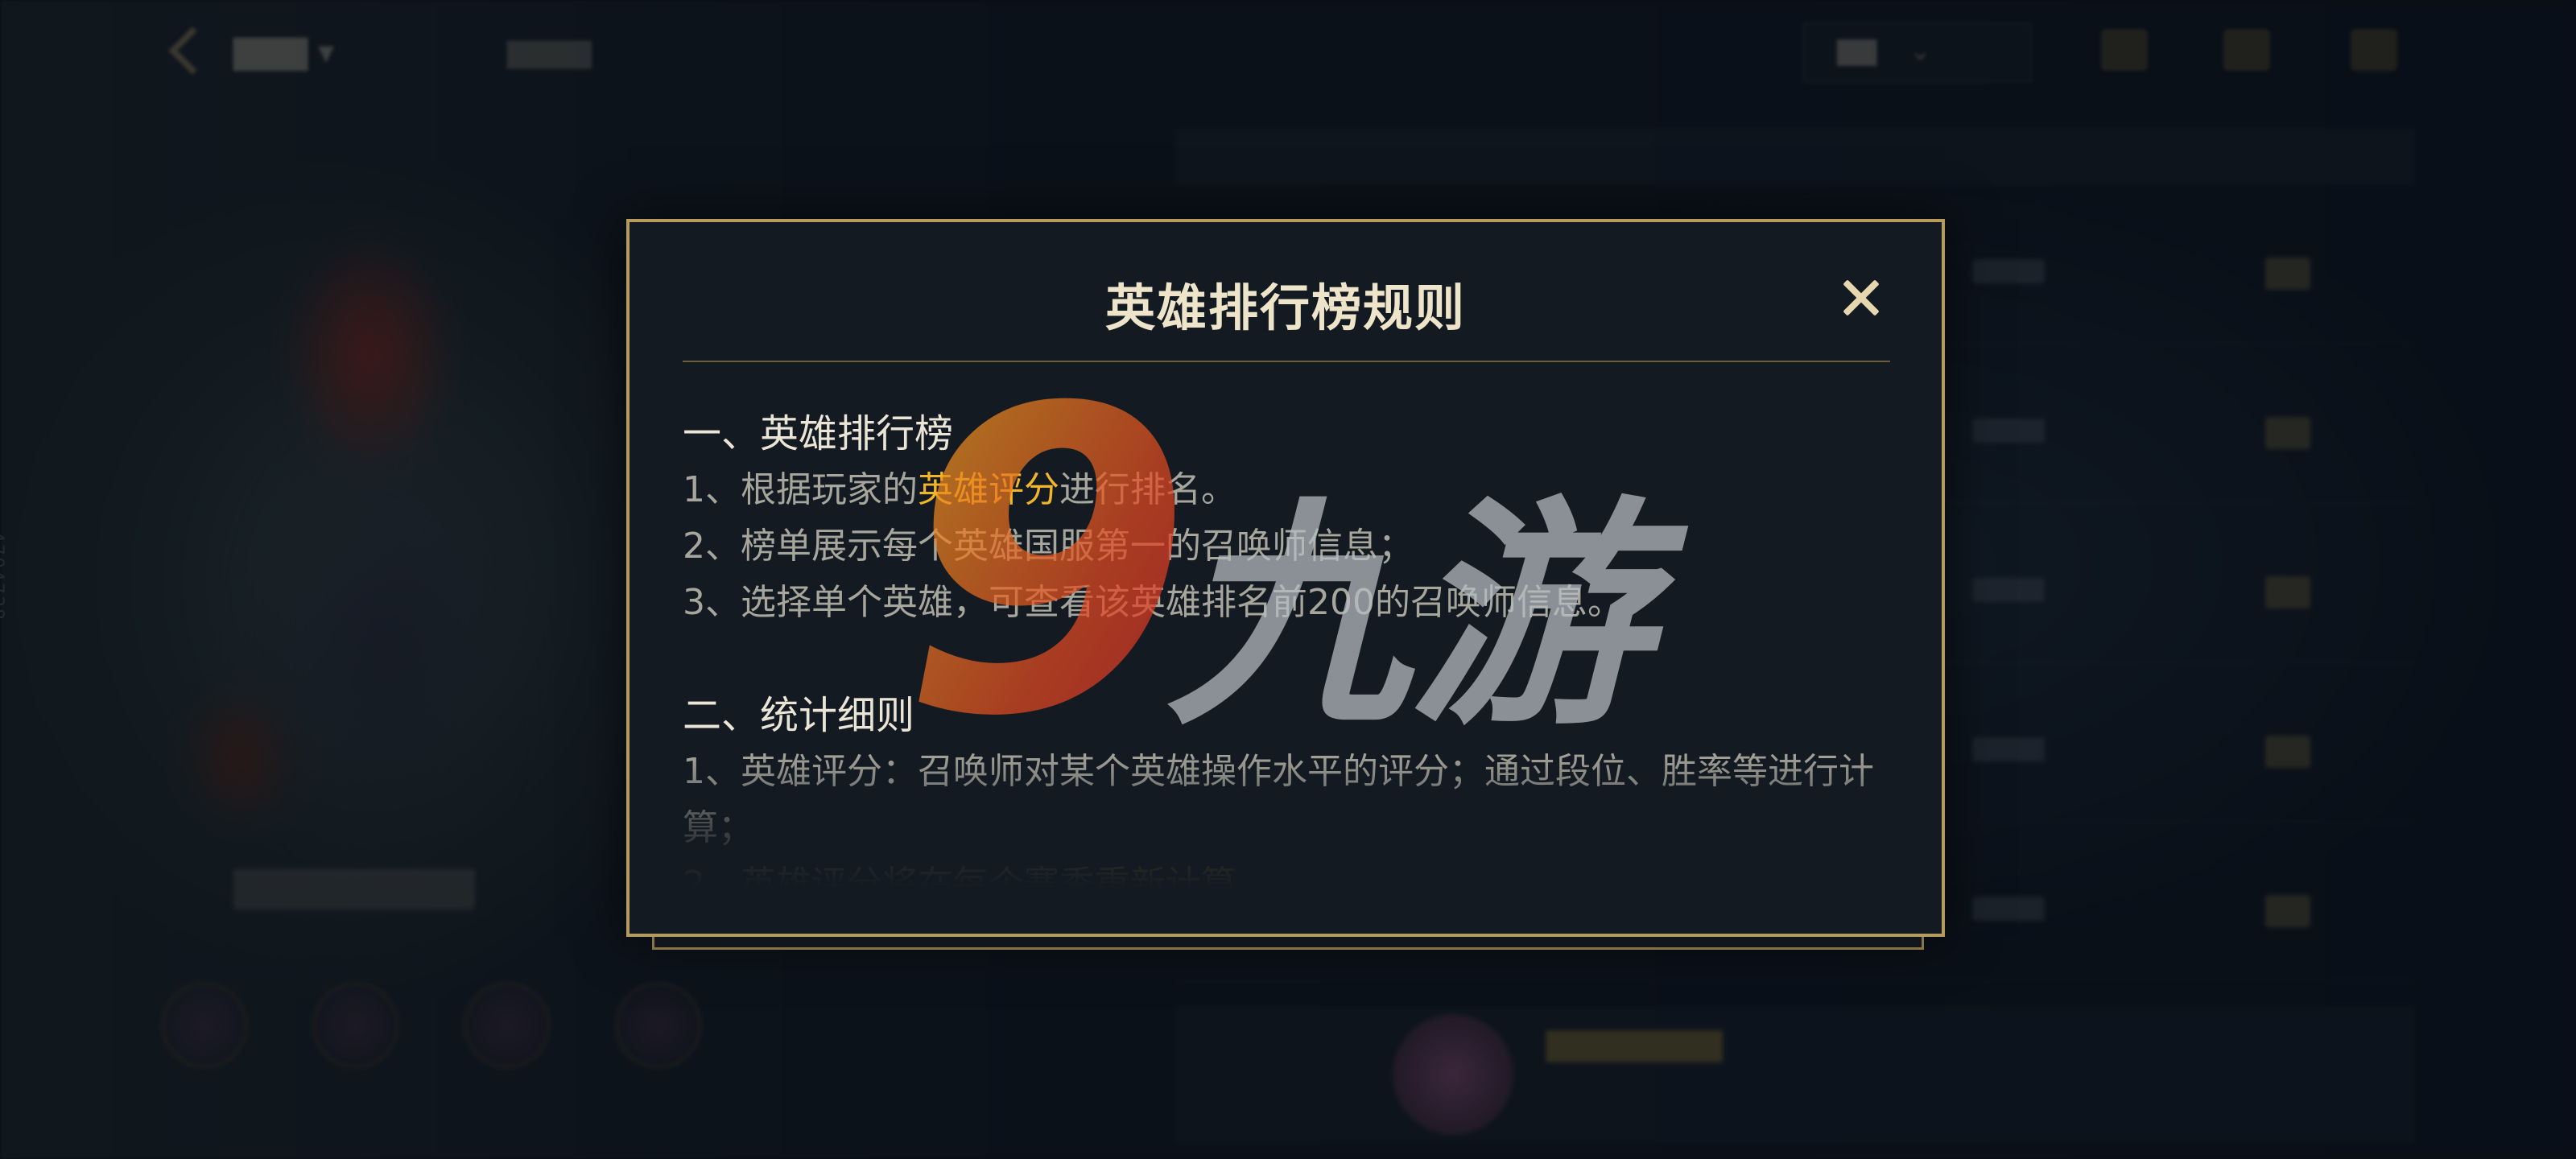 The height and width of the screenshot is (1159, 2576). I want to click on rule-line: 3、选择单个英雄，可查看该英雄排名前200的召唤师信息。, so click(1153, 602).